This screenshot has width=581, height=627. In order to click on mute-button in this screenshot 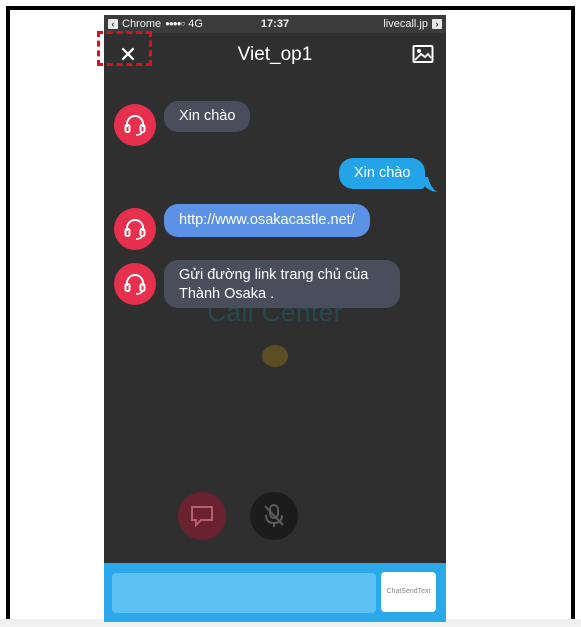, I will do `click(274, 516)`.